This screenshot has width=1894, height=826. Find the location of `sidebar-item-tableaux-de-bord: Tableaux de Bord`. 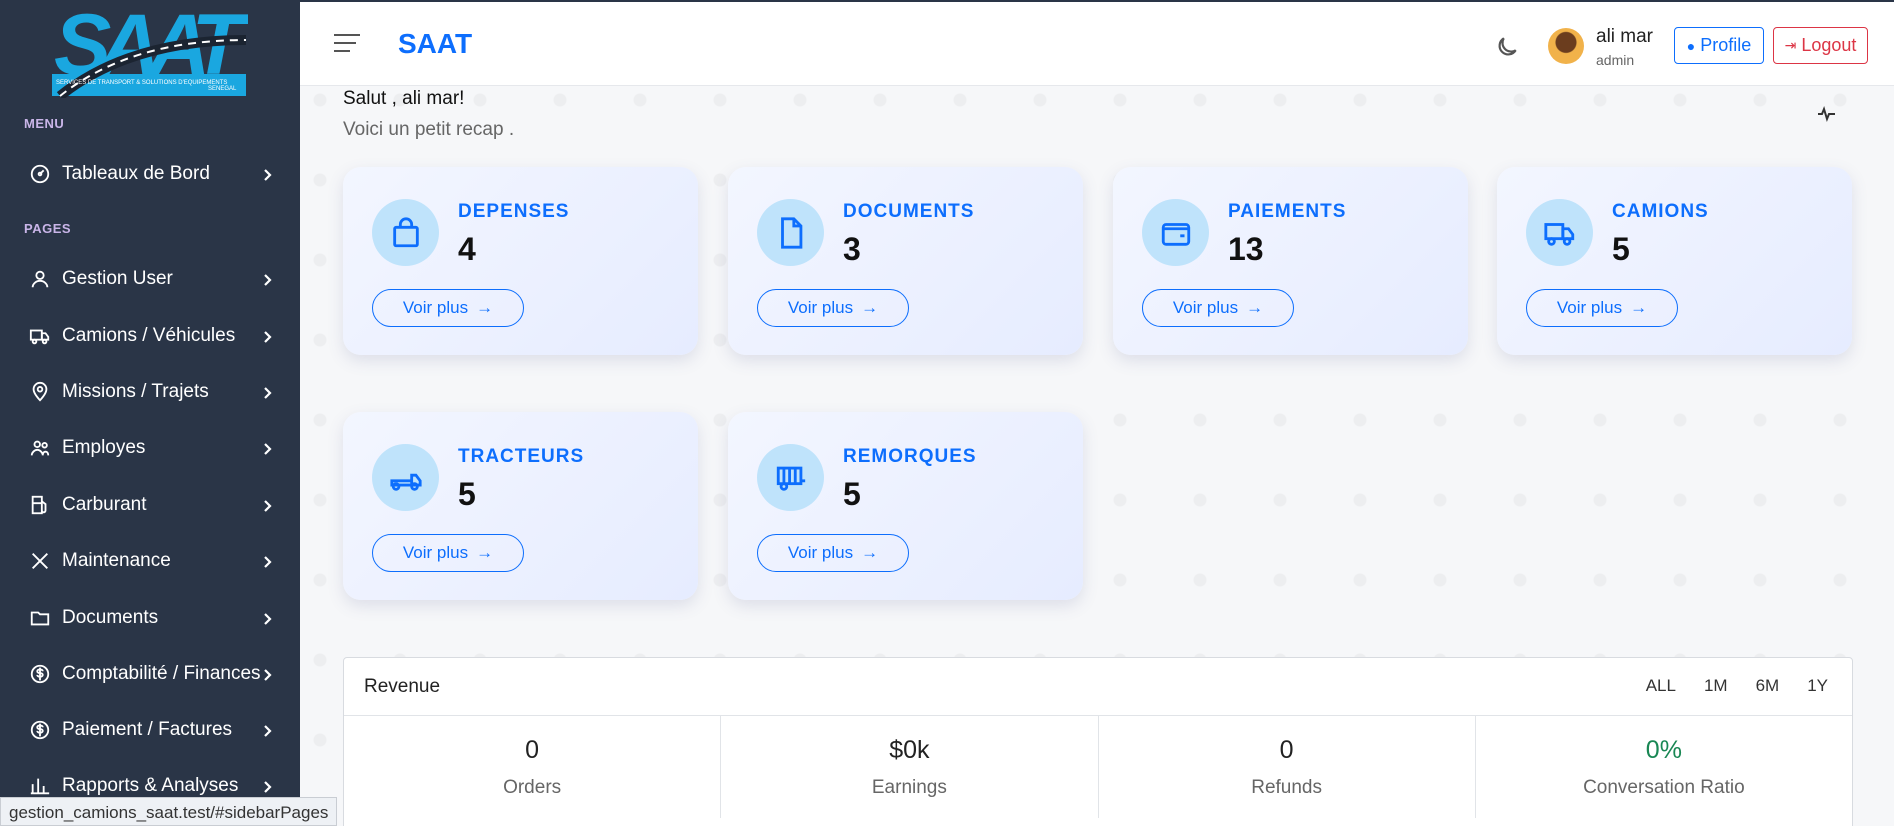

sidebar-item-tableaux-de-bord: Tableaux de Bord is located at coordinates (150, 174).